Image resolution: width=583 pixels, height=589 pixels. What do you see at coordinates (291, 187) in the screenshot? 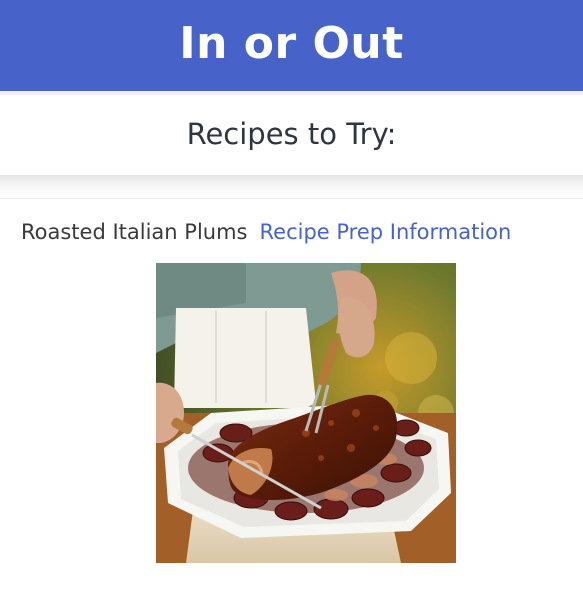
I see `divider-band` at bounding box center [291, 187].